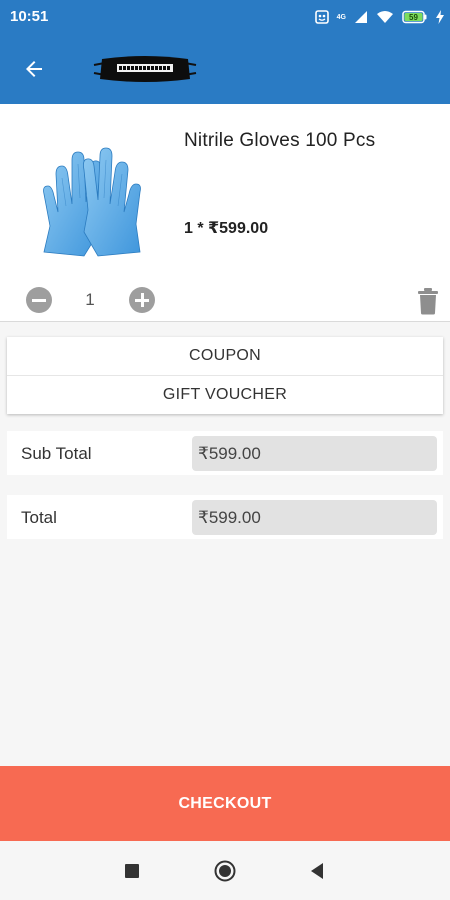 The width and height of the screenshot is (450, 900). Describe the element at coordinates (142, 300) in the screenshot. I see `increase-quantity-button` at that location.